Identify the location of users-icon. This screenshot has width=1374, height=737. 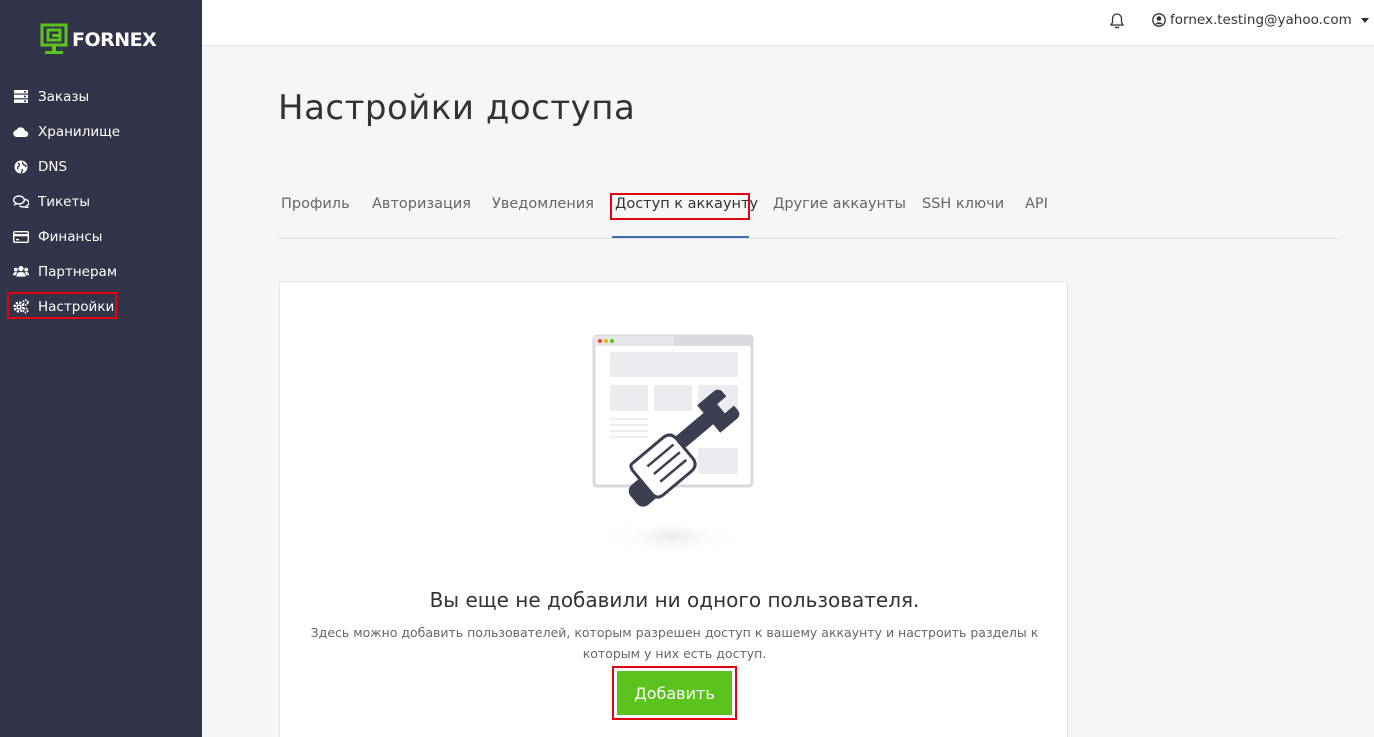
(21, 272).